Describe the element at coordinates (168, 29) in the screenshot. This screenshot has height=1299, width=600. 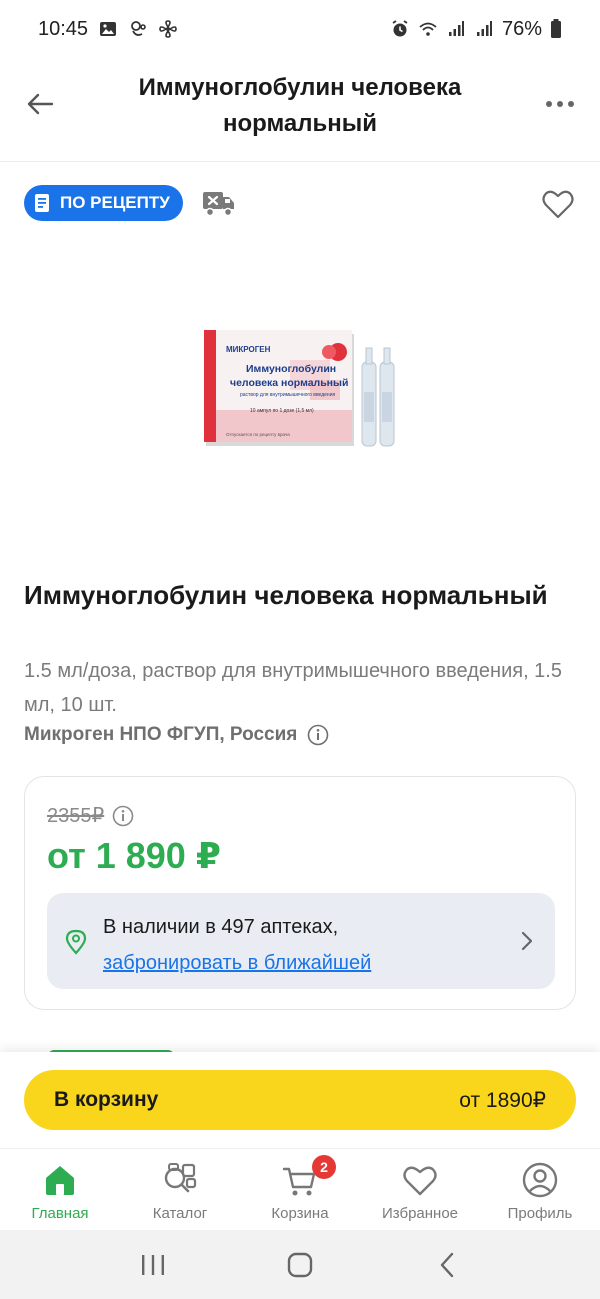
I see `fan-icon` at that location.